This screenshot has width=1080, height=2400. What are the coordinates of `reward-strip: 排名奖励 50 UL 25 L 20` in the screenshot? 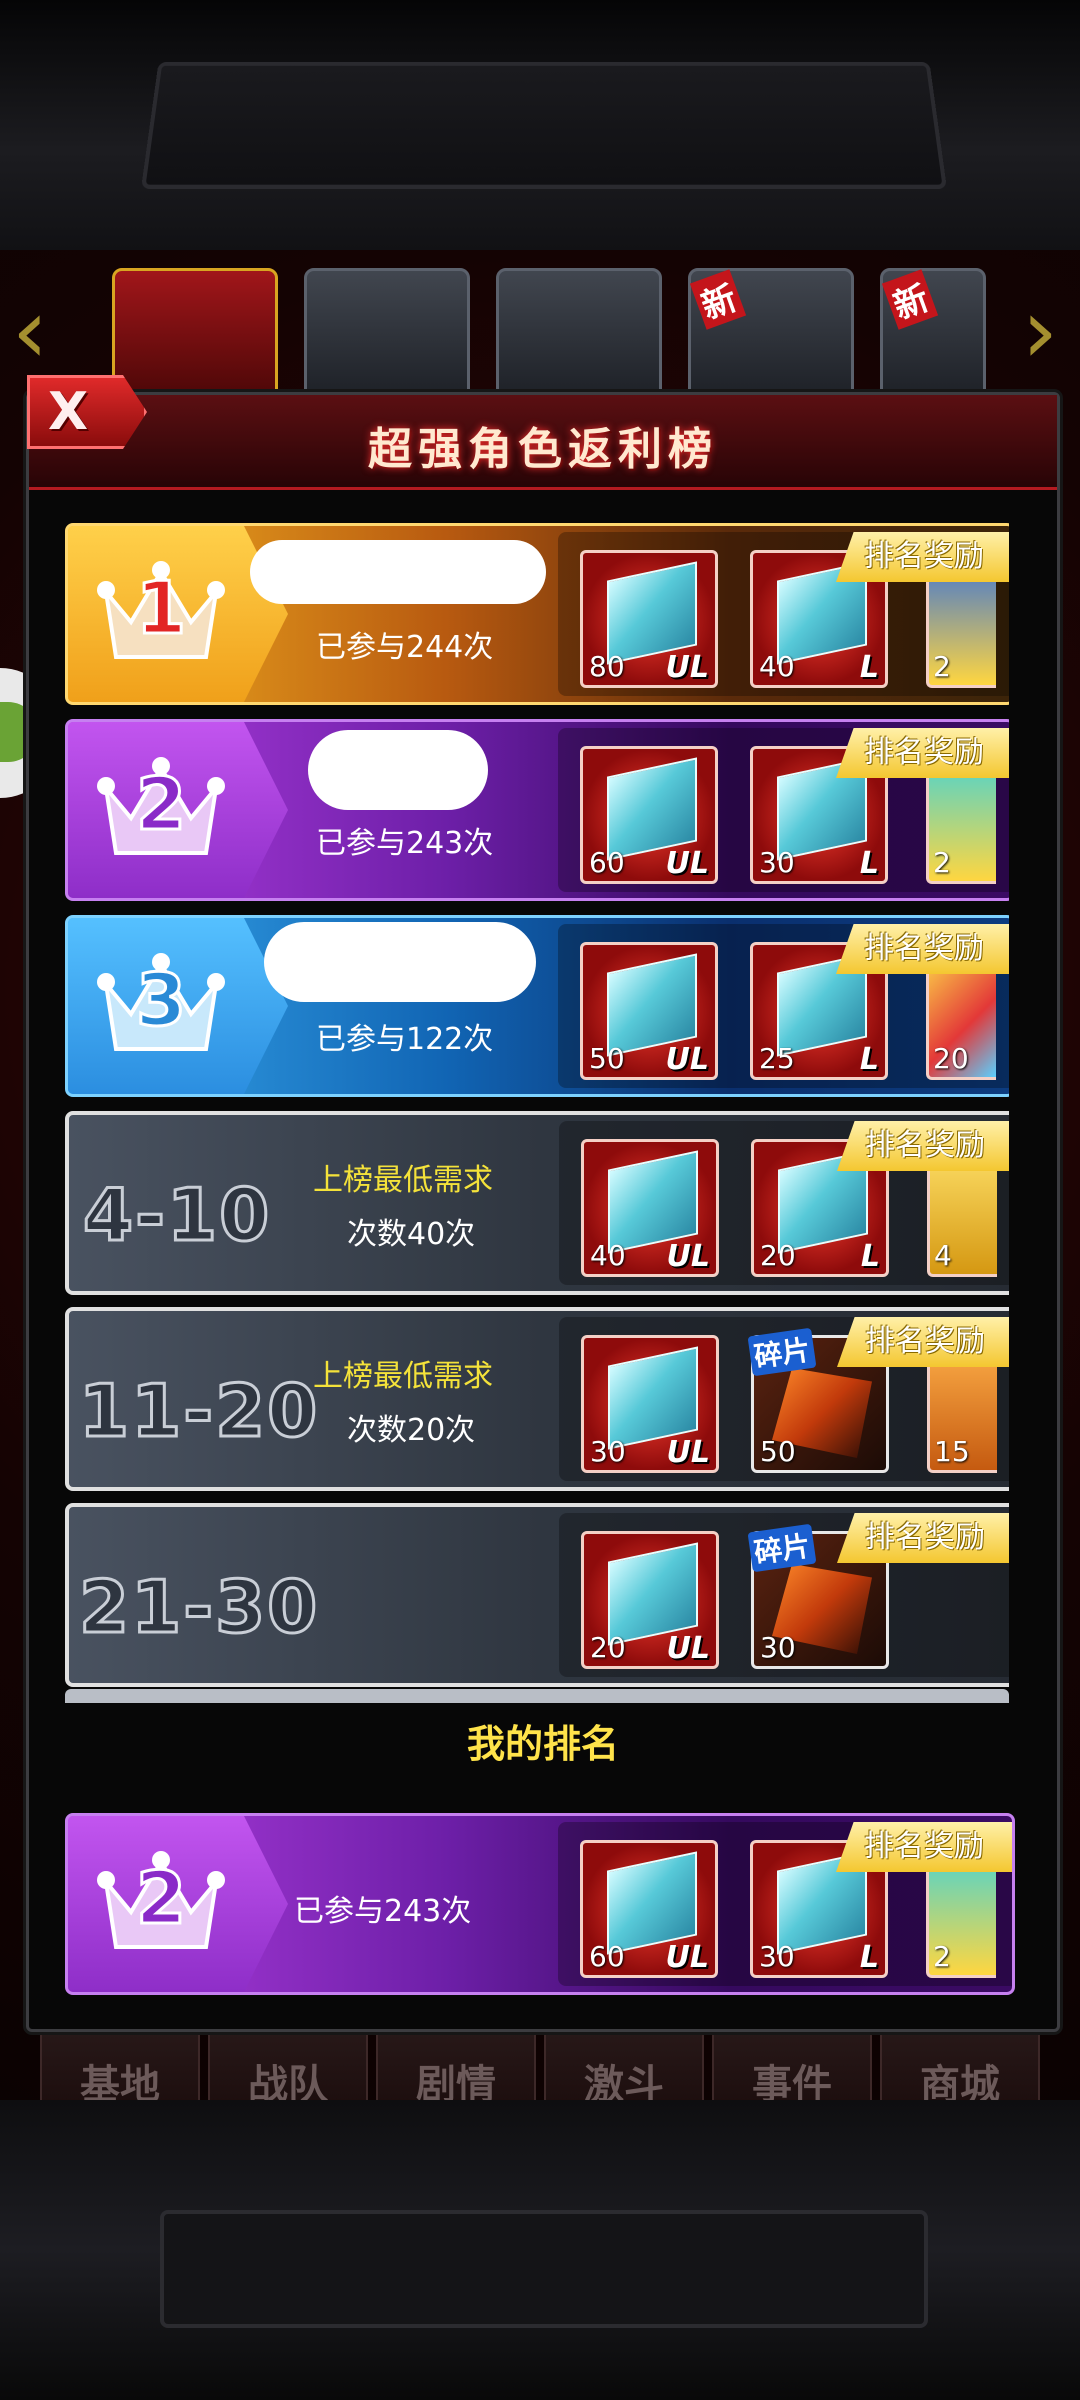 It's located at (783, 1006).